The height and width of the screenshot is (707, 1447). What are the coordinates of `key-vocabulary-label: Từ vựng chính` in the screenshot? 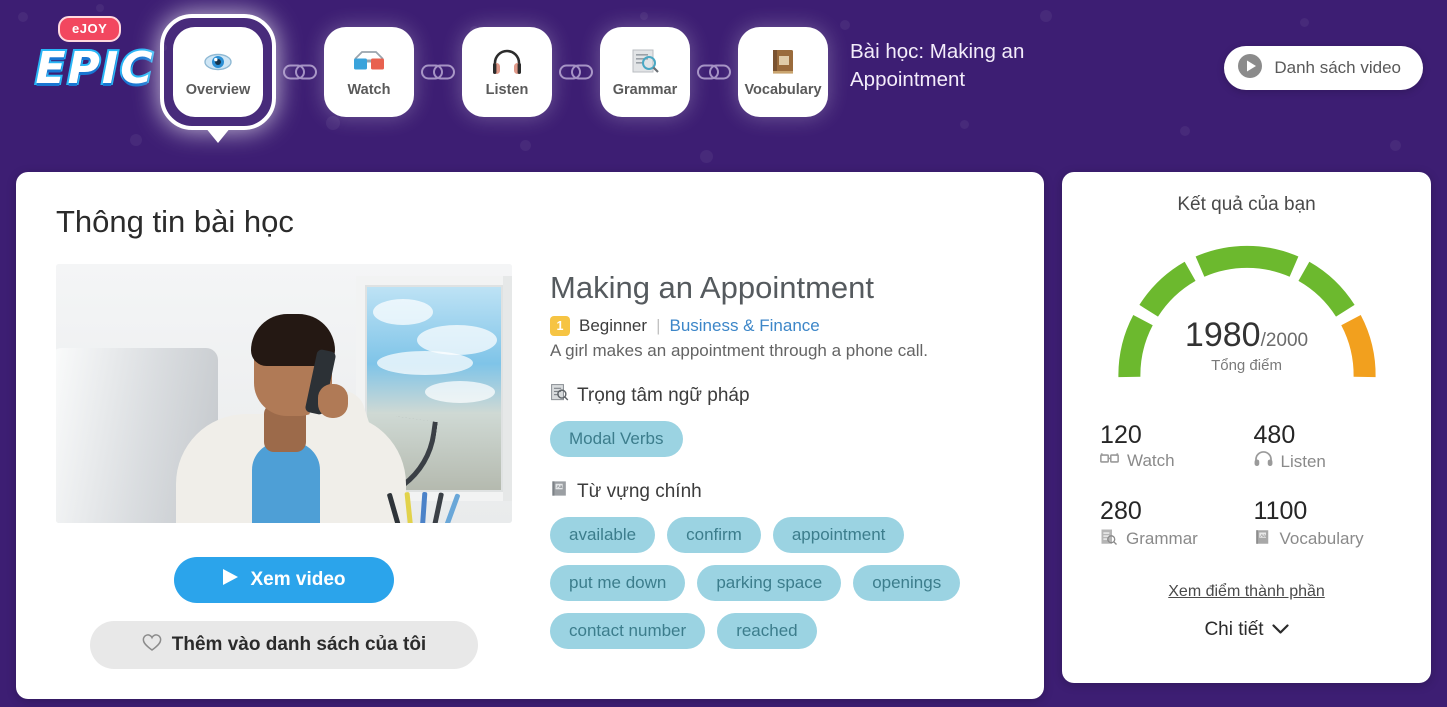 It's located at (639, 491).